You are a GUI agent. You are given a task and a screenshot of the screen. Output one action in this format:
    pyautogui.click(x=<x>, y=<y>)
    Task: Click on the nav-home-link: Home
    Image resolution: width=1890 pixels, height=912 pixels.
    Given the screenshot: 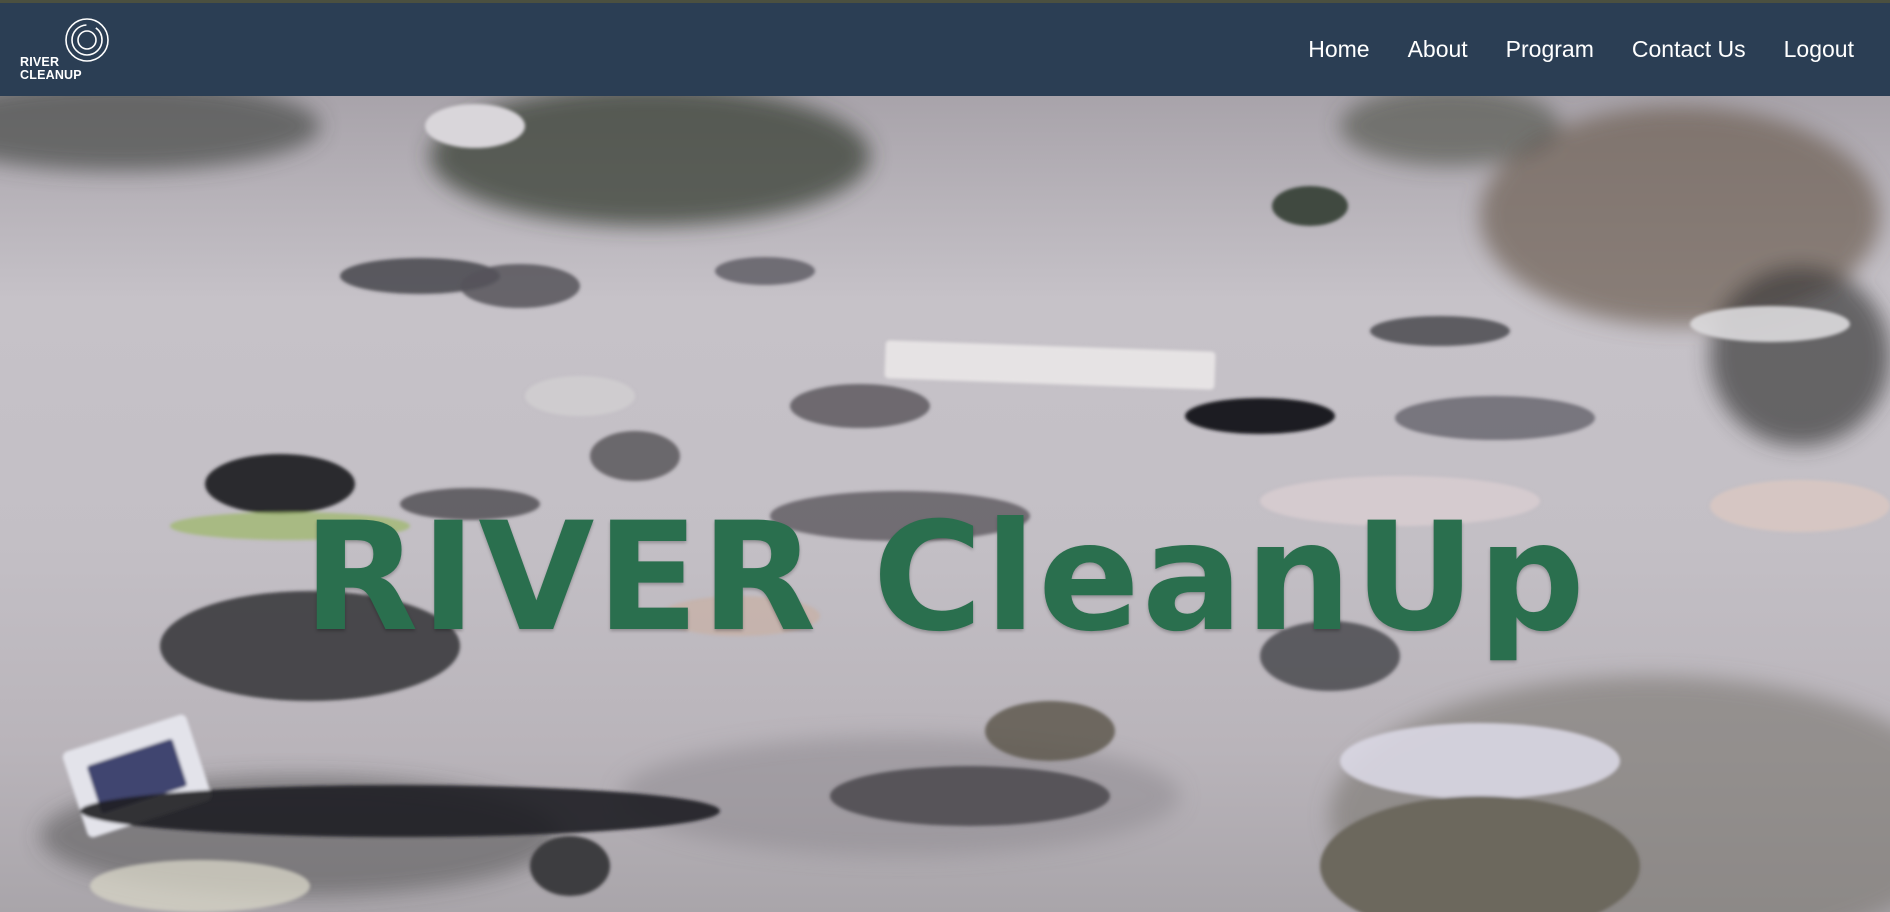 What is the action you would take?
    pyautogui.click(x=1338, y=49)
    